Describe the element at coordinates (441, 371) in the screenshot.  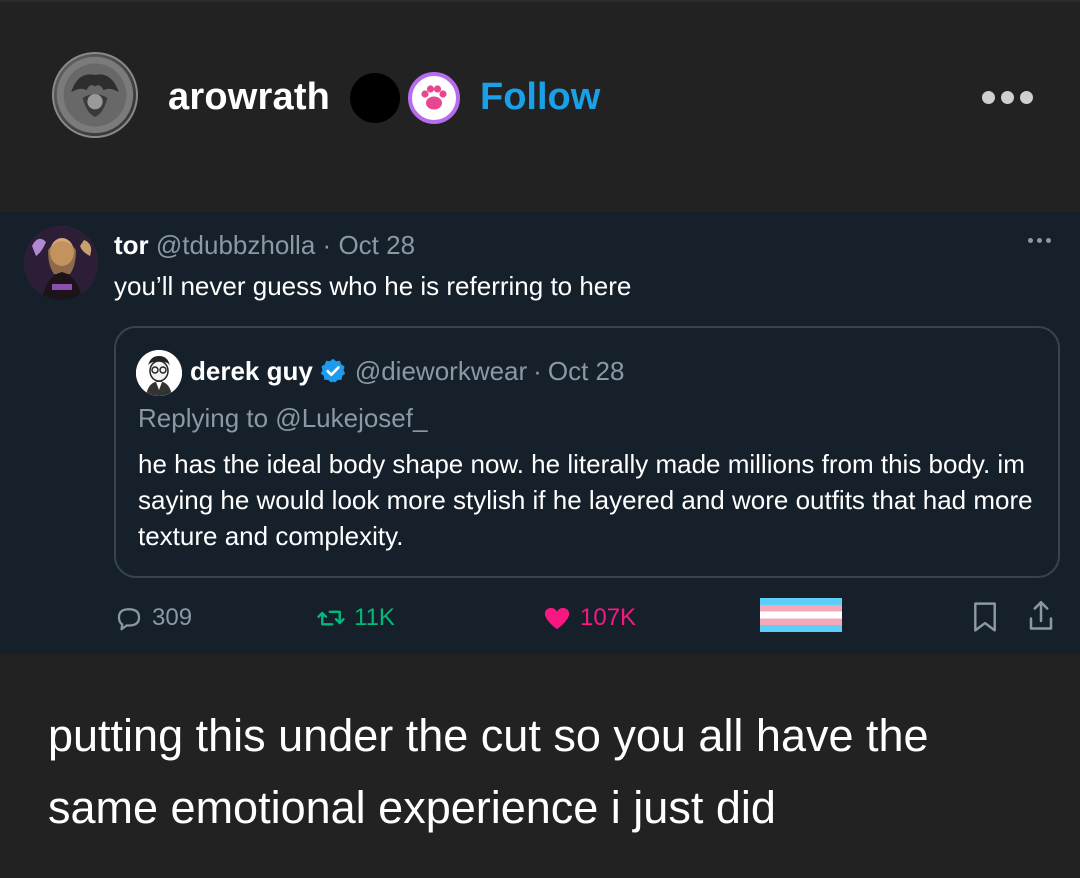
I see `quoted-author-handle: @dieworkwear` at that location.